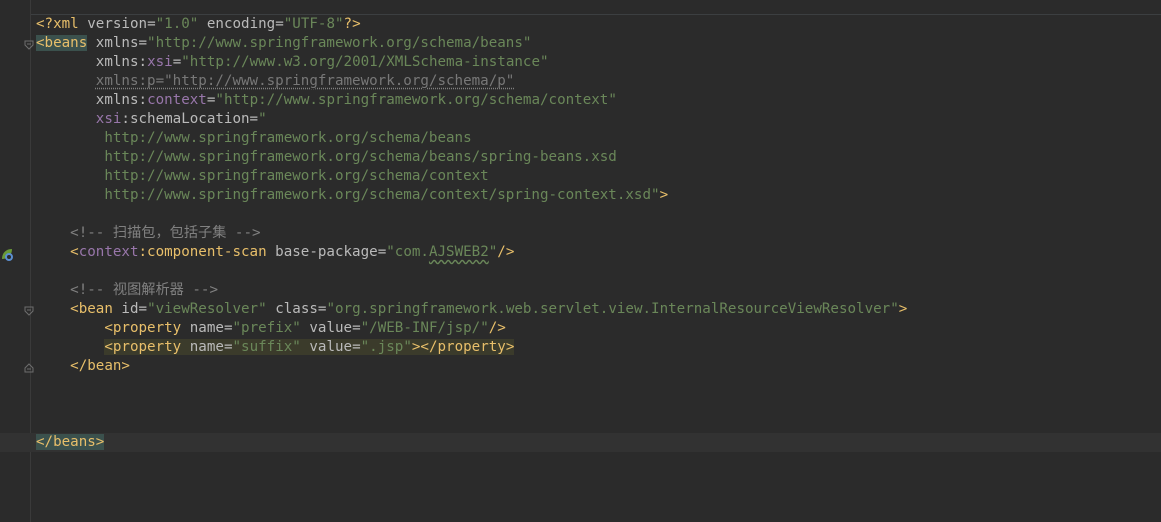 This screenshot has height=522, width=1161. What do you see at coordinates (322, 252) in the screenshot?
I see `attr-base-package: base-package` at bounding box center [322, 252].